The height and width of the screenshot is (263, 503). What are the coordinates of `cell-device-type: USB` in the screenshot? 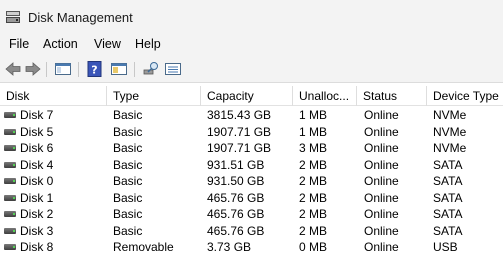 It's located at (445, 247).